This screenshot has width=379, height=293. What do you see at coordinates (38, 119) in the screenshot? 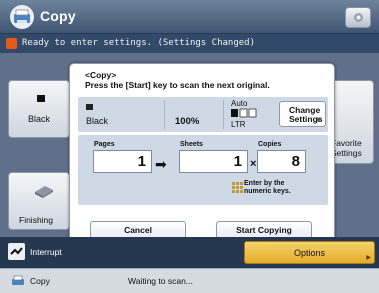
I see `color-mode-label: Black` at bounding box center [38, 119].